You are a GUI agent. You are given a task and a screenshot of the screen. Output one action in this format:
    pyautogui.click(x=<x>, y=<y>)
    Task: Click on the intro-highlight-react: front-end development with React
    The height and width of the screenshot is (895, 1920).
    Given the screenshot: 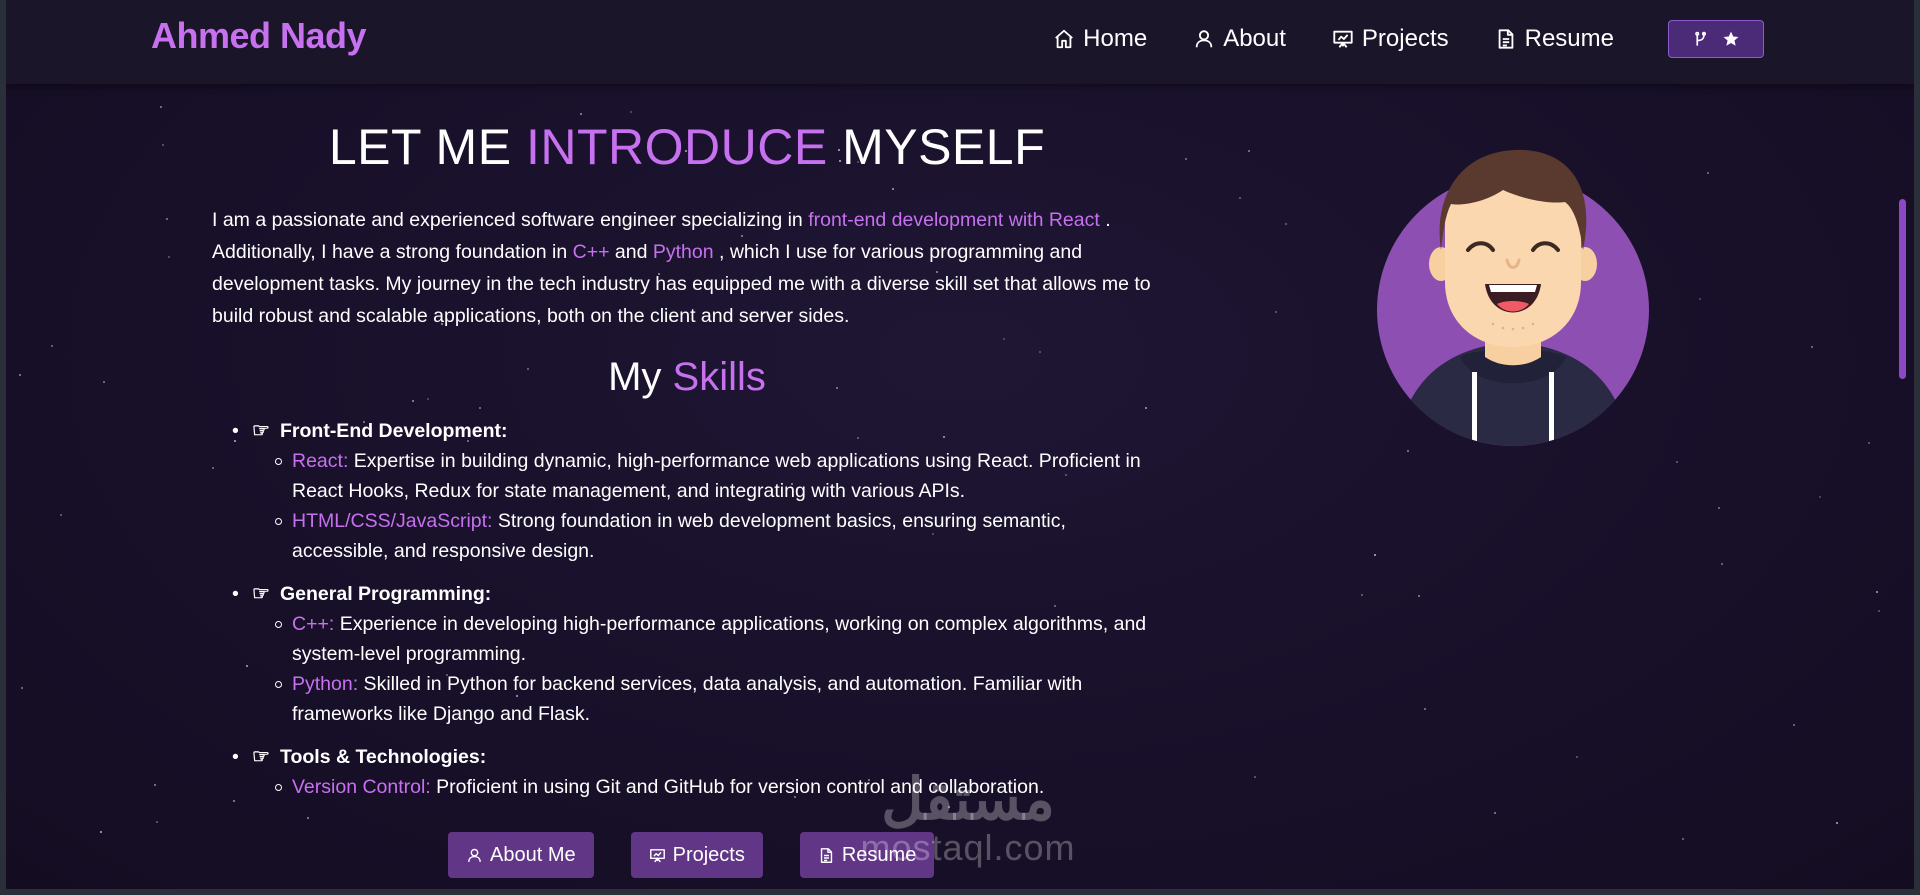 What is the action you would take?
    pyautogui.click(x=954, y=220)
    